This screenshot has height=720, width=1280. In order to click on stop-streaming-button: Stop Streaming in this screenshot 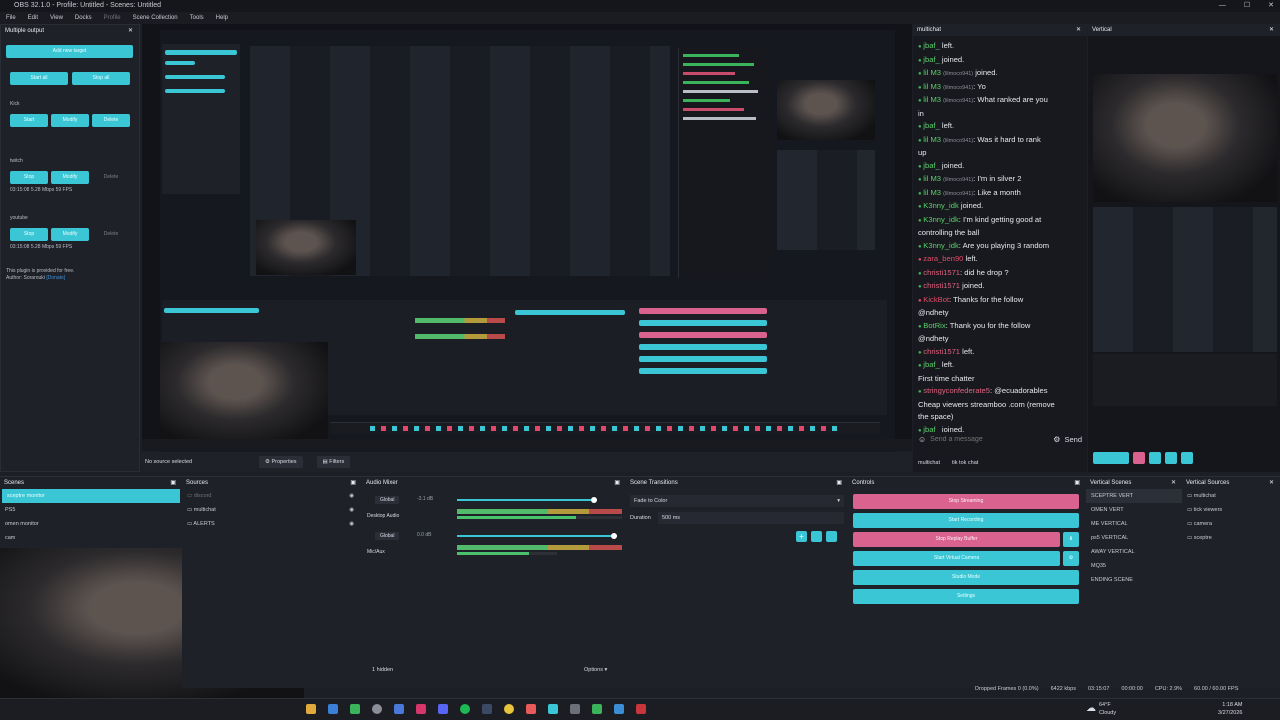, I will do `click(966, 501)`.